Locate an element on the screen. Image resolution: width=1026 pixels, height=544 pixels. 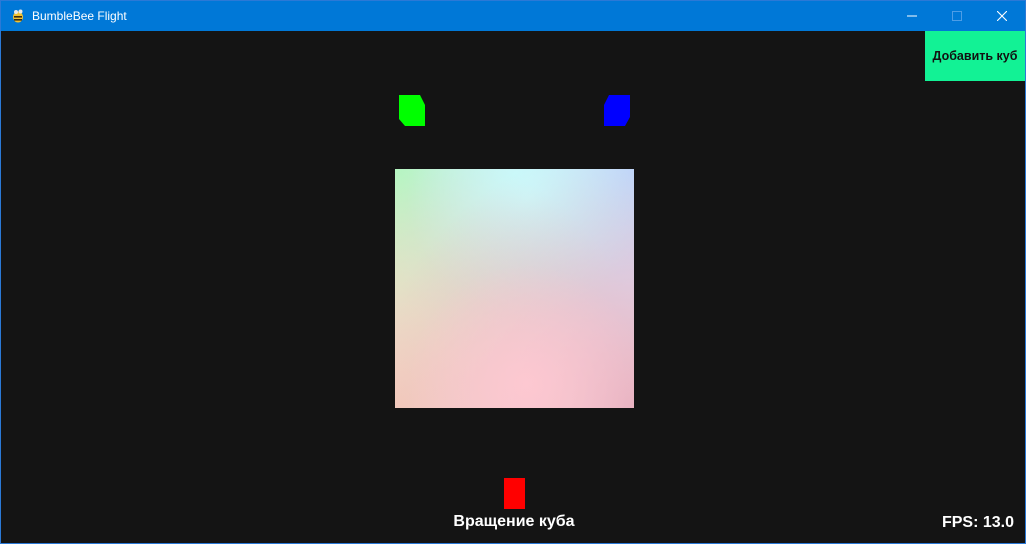
bumblebee-icon is located at coordinates (18, 16).